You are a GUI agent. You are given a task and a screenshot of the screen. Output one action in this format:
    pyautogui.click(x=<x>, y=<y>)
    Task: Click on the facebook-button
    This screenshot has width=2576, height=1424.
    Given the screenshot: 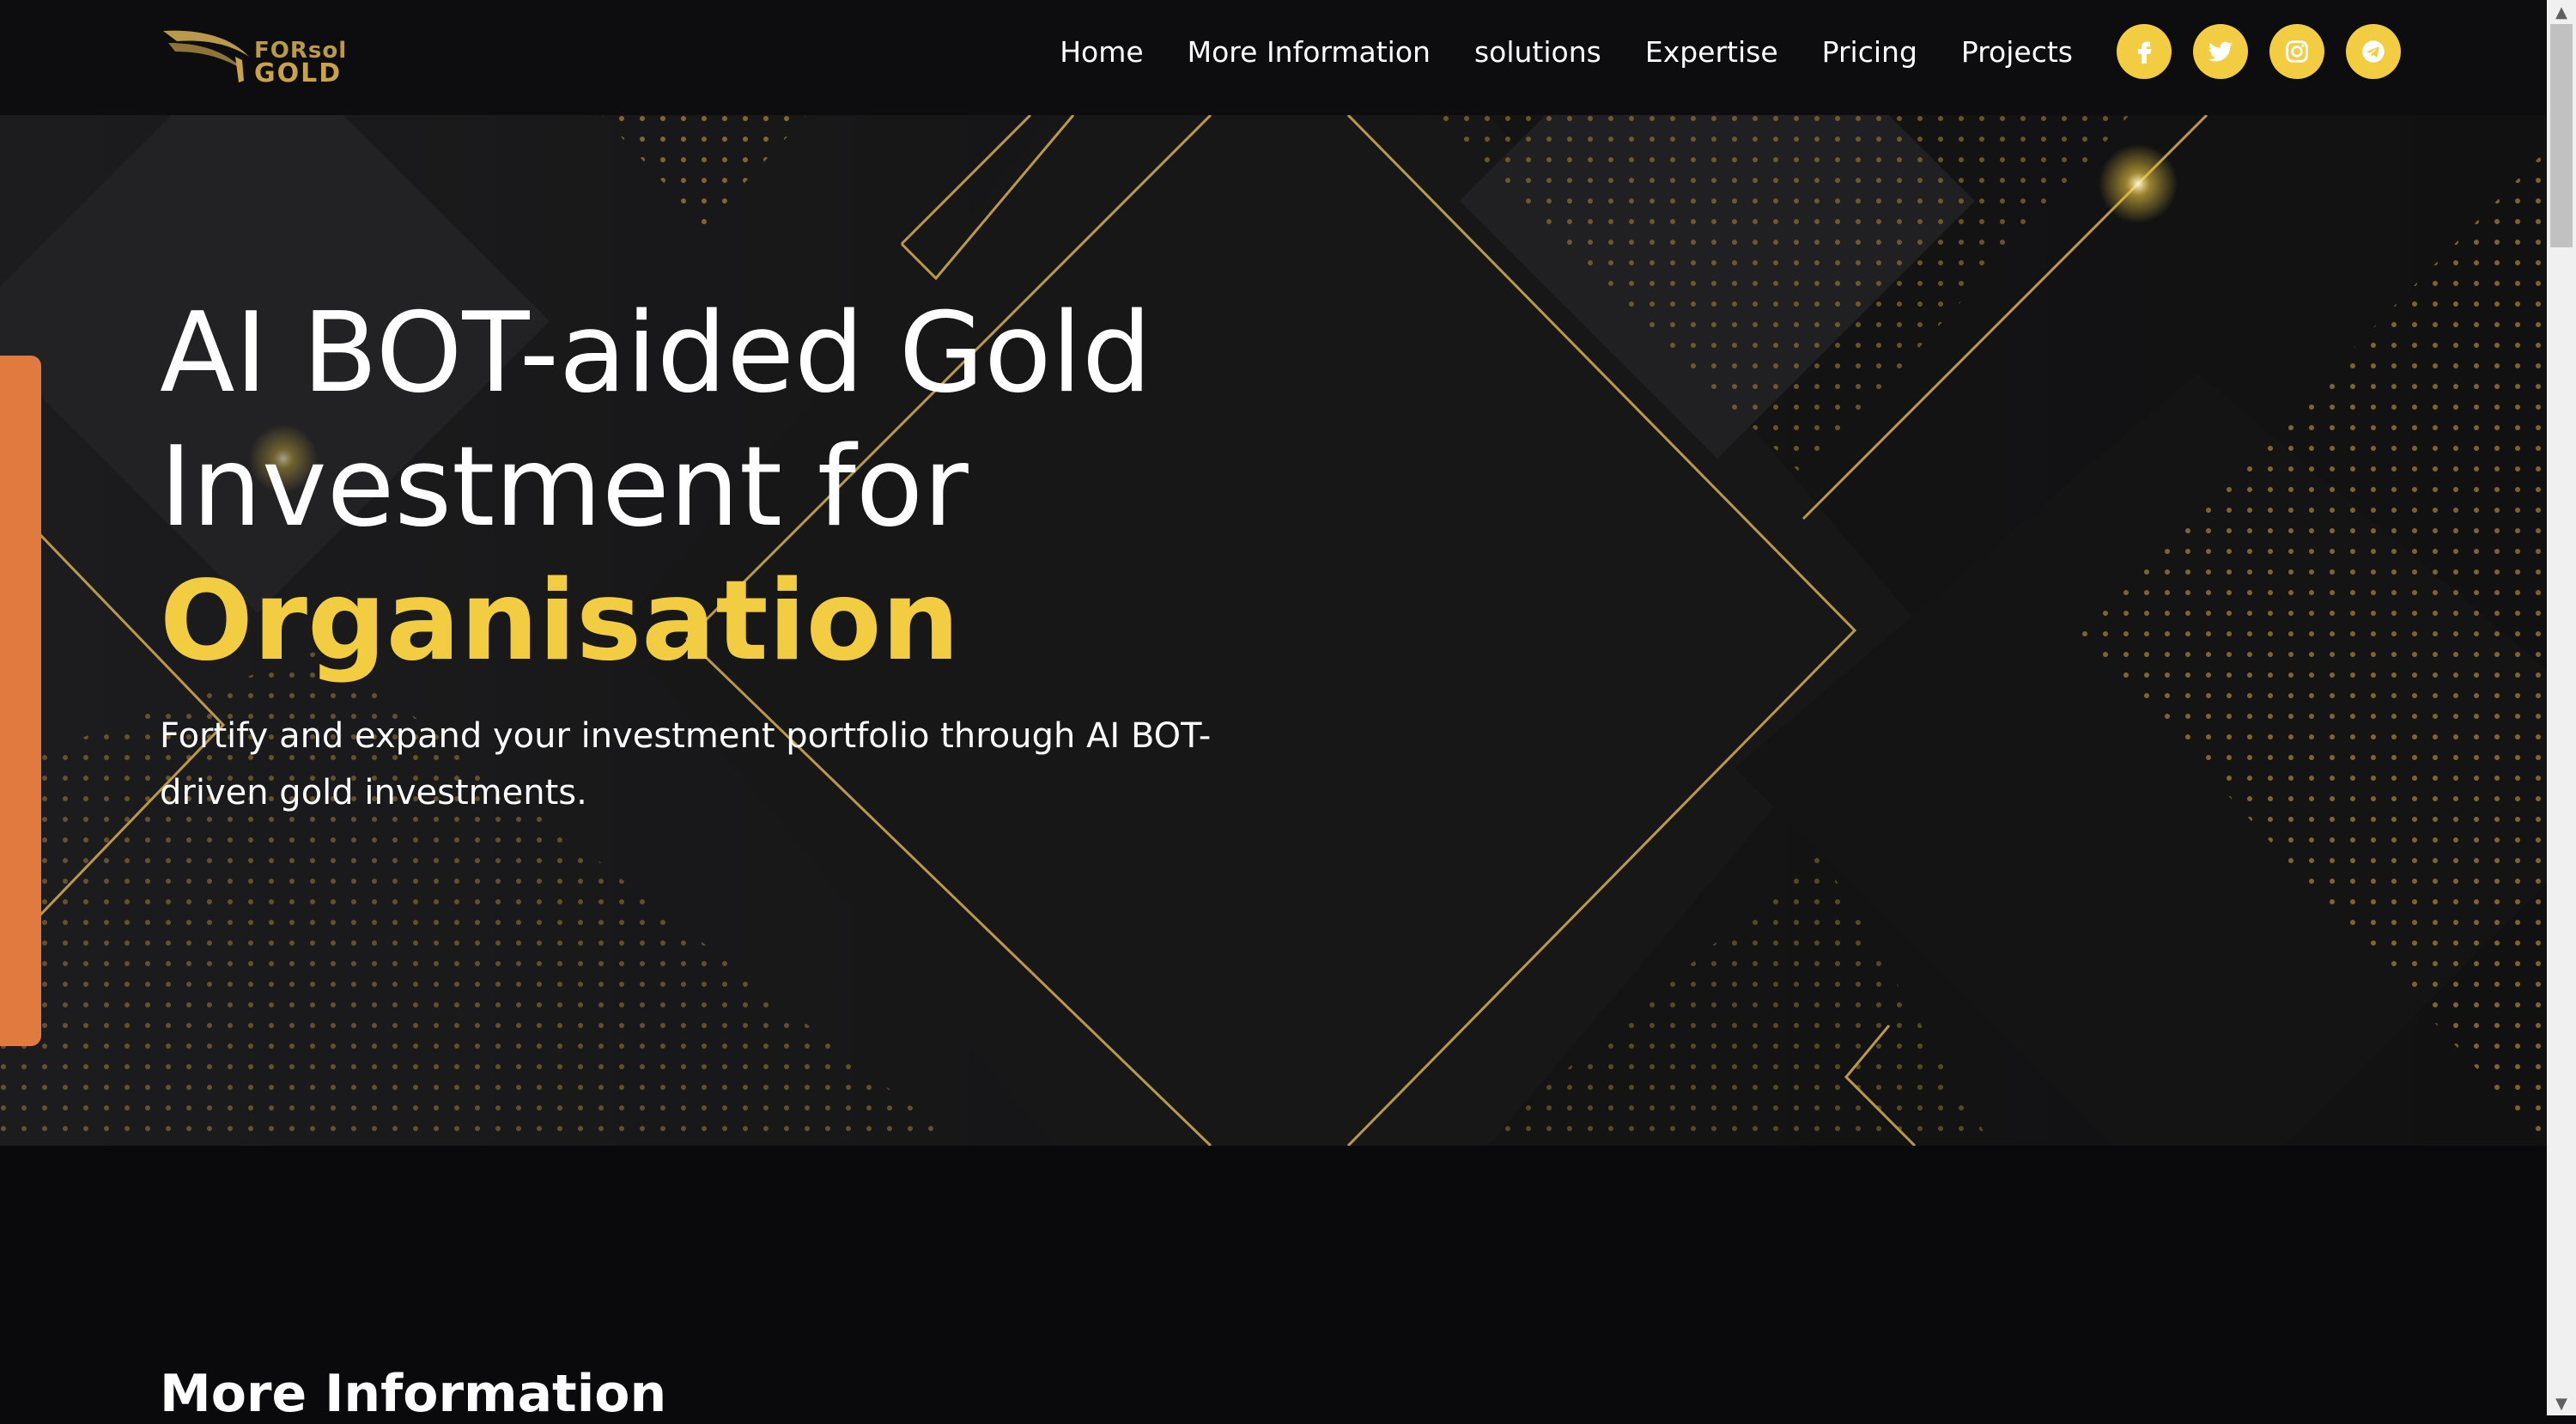 What is the action you would take?
    pyautogui.click(x=2144, y=51)
    